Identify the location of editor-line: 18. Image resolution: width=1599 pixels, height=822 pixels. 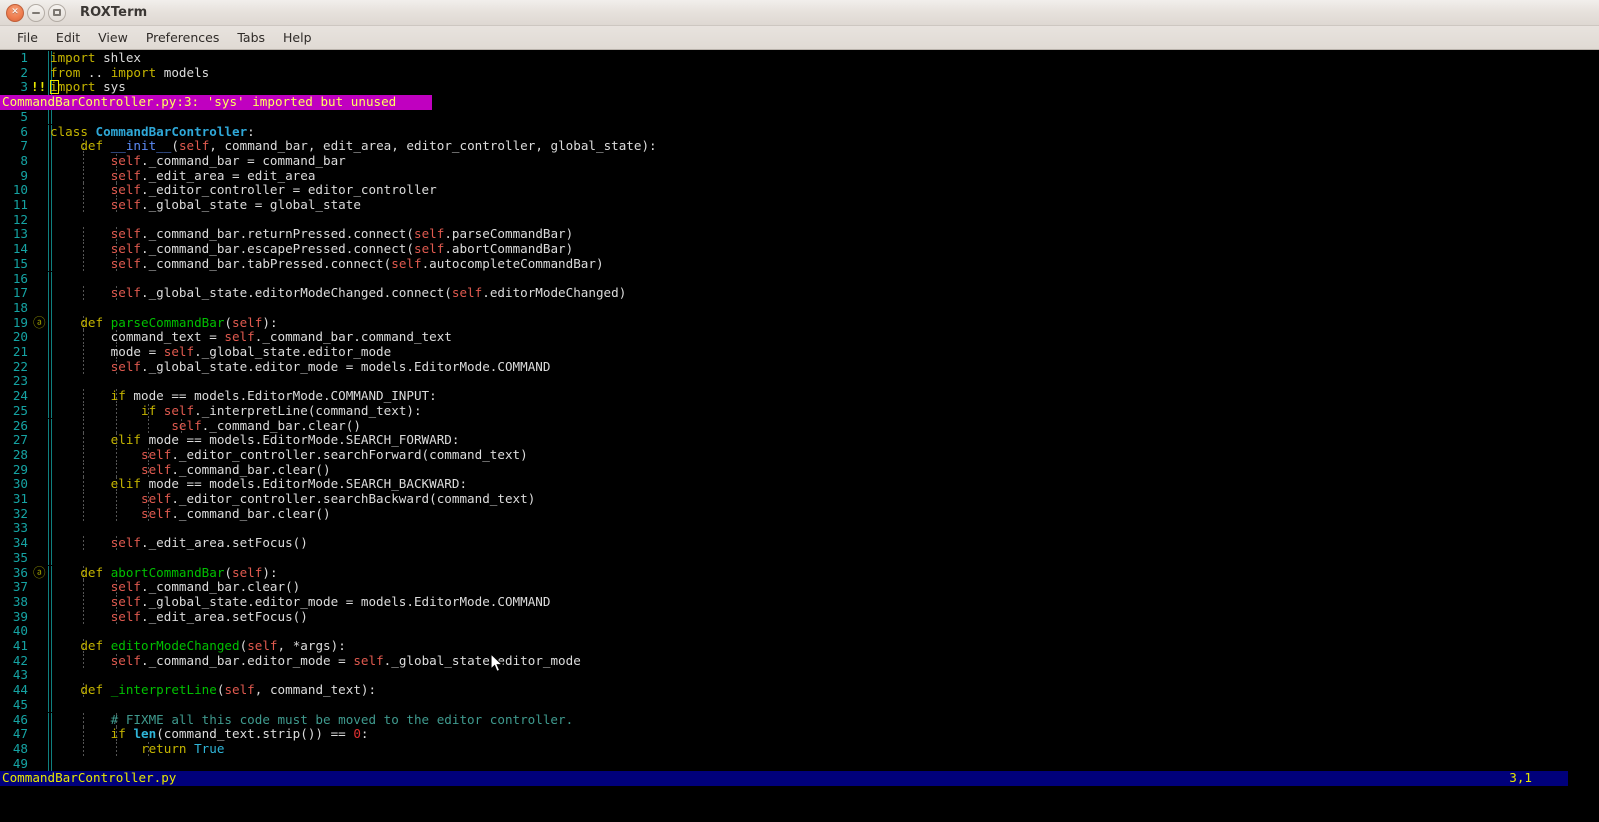
(784, 308).